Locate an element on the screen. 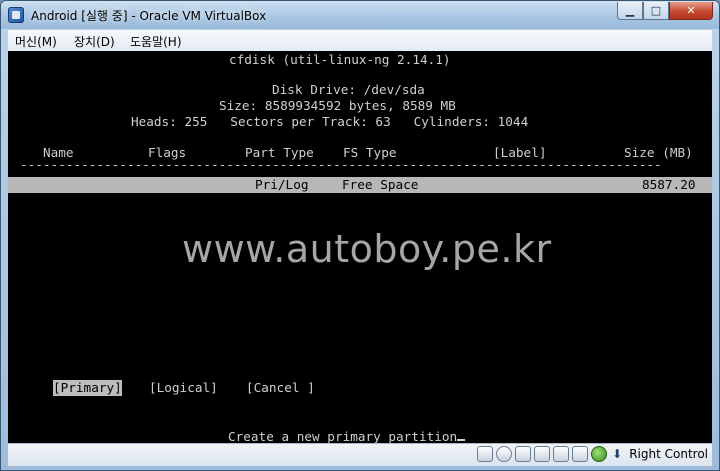  watermark-text: www.autoboy.pe.kr is located at coordinates (367, 249).